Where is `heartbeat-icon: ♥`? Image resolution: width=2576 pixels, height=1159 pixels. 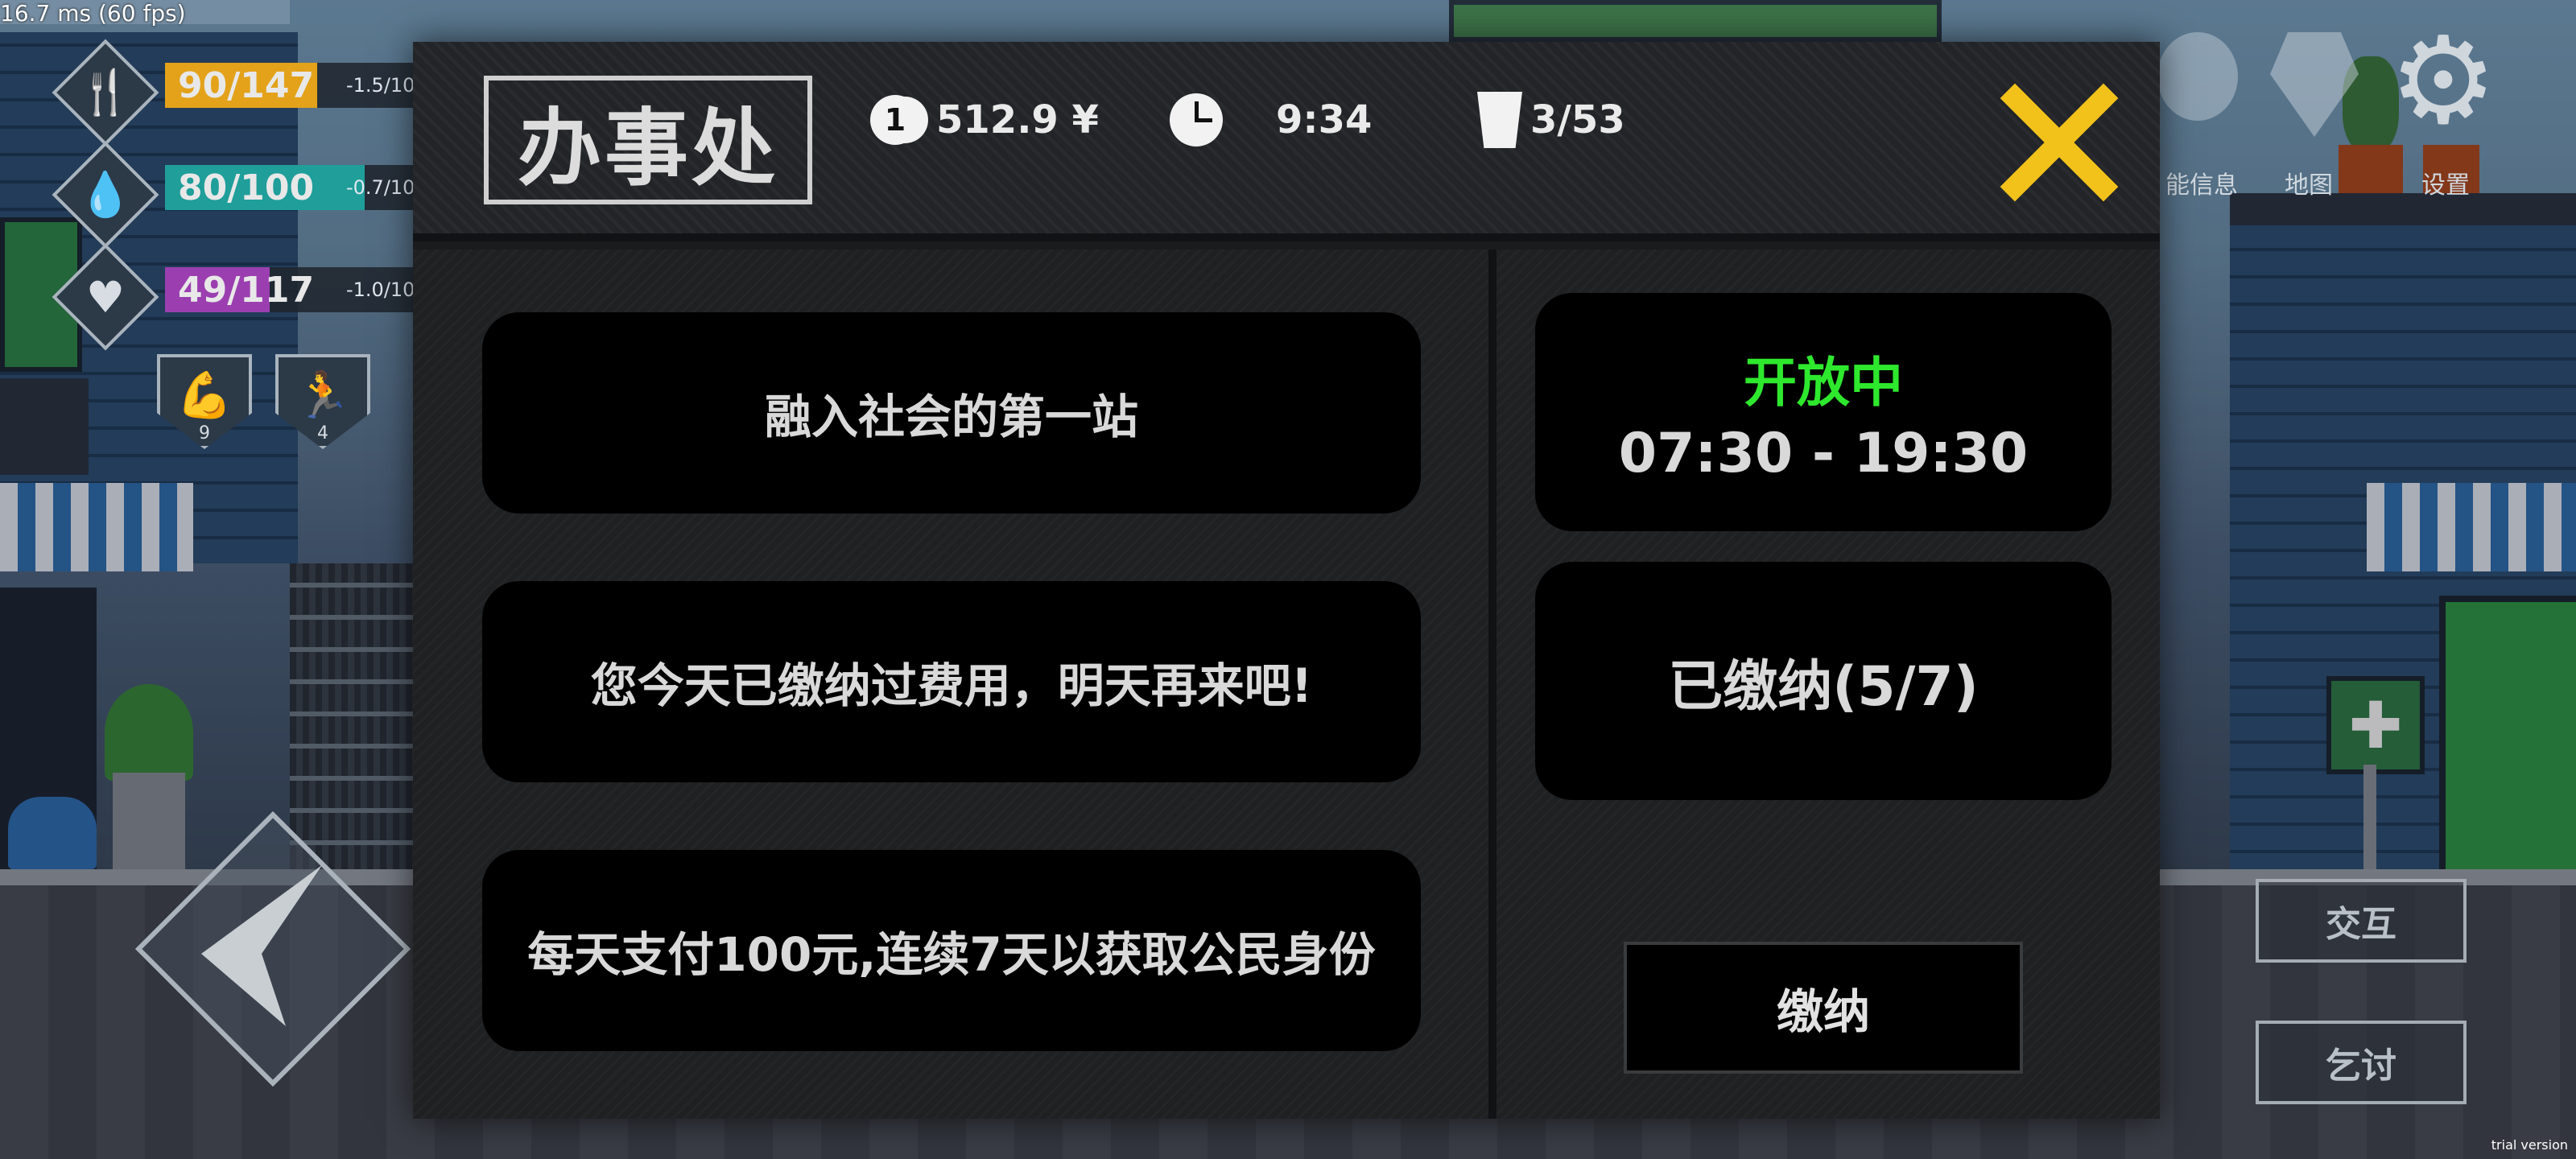 heartbeat-icon: ♥ is located at coordinates (106, 297).